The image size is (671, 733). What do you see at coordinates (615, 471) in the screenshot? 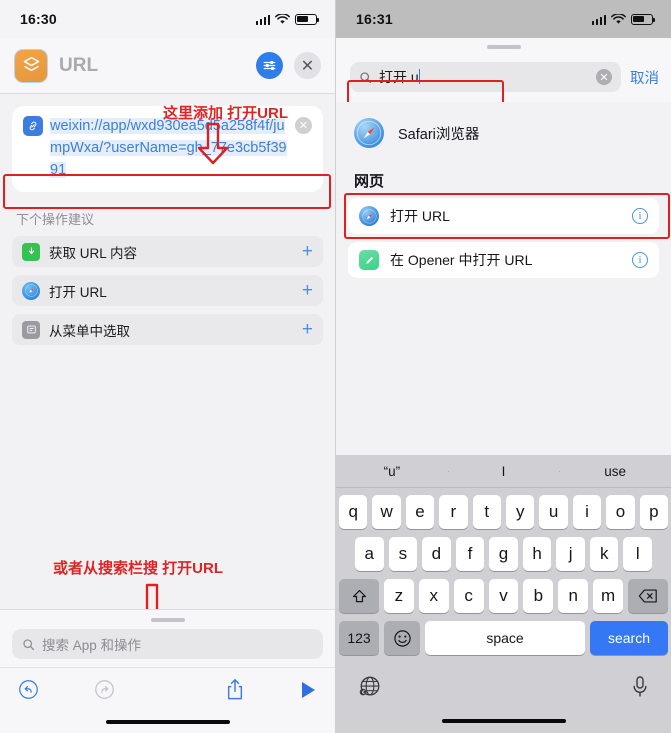
I see `suggestion-2: use` at bounding box center [615, 471].